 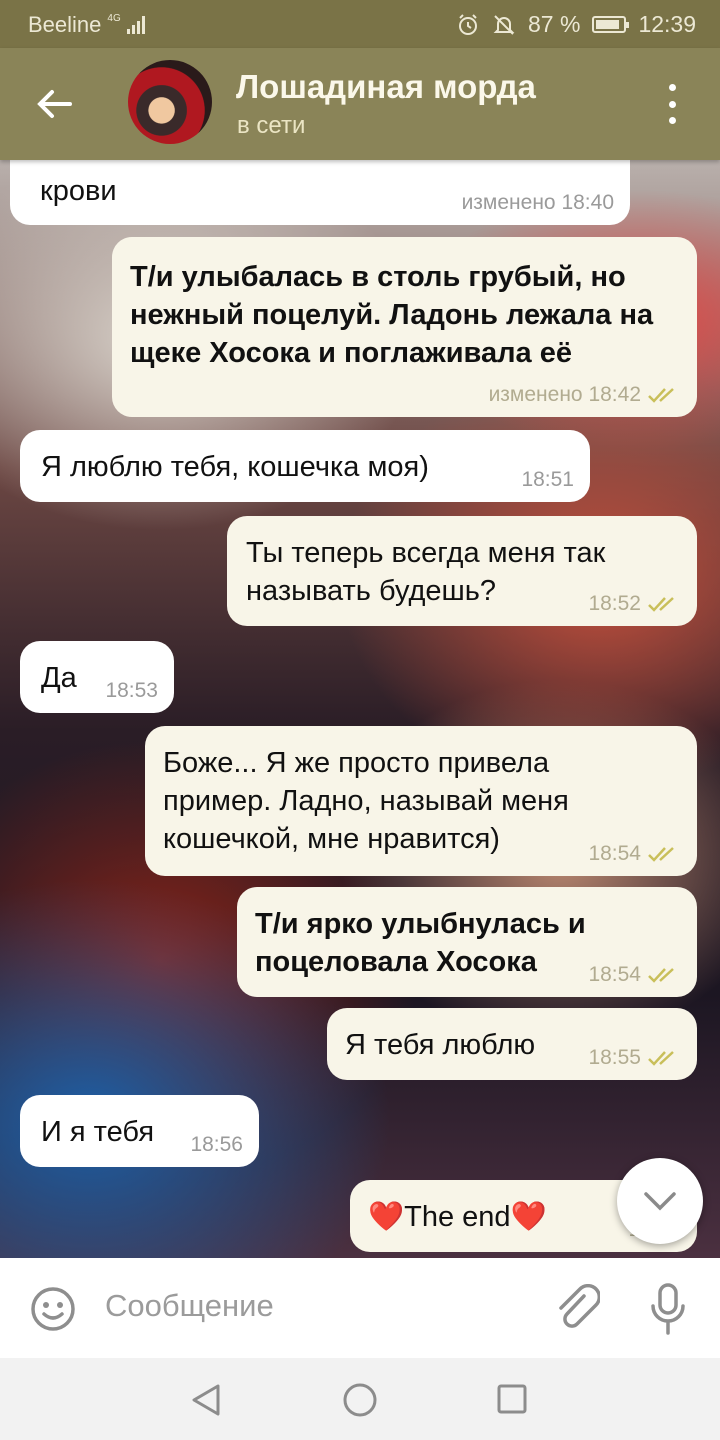 I want to click on message-bubble-incoming: И я тебя 18:56, so click(x=139, y=1131).